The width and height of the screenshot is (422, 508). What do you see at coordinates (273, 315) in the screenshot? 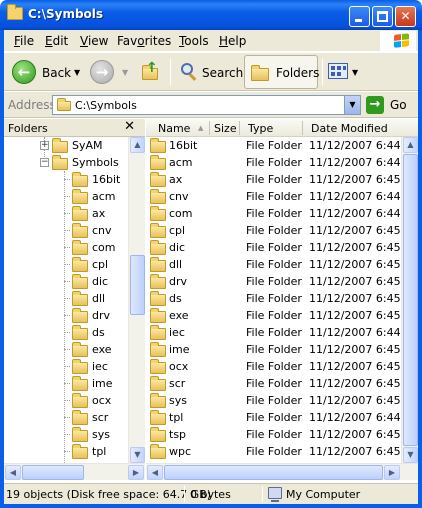
I see `table-row: exe File Folder 11/12/2007 6:45 PM` at bounding box center [273, 315].